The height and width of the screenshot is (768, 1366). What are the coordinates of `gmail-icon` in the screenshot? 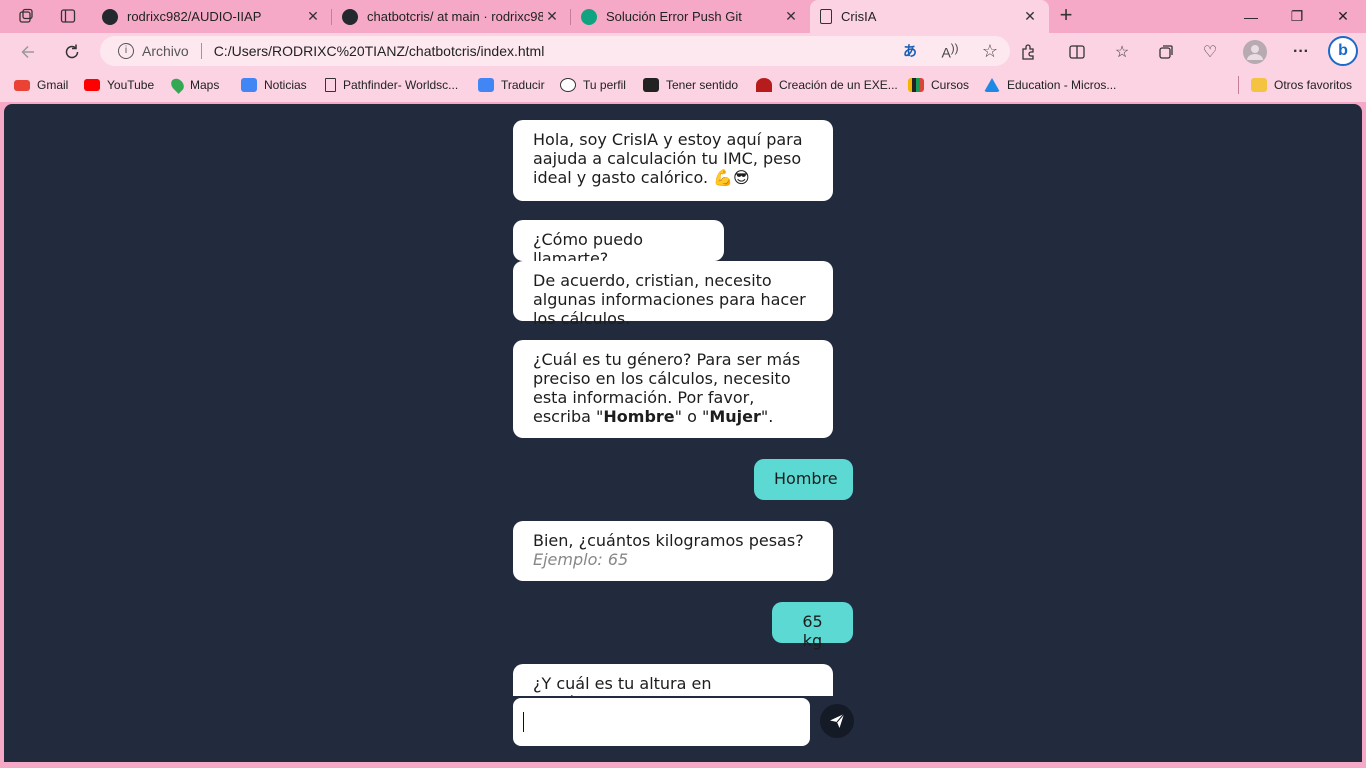 It's located at (22, 85).